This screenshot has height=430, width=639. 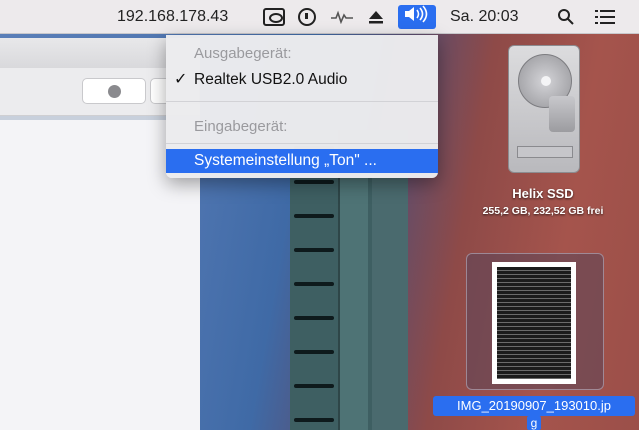 I want to click on download-button, so click(x=114, y=91).